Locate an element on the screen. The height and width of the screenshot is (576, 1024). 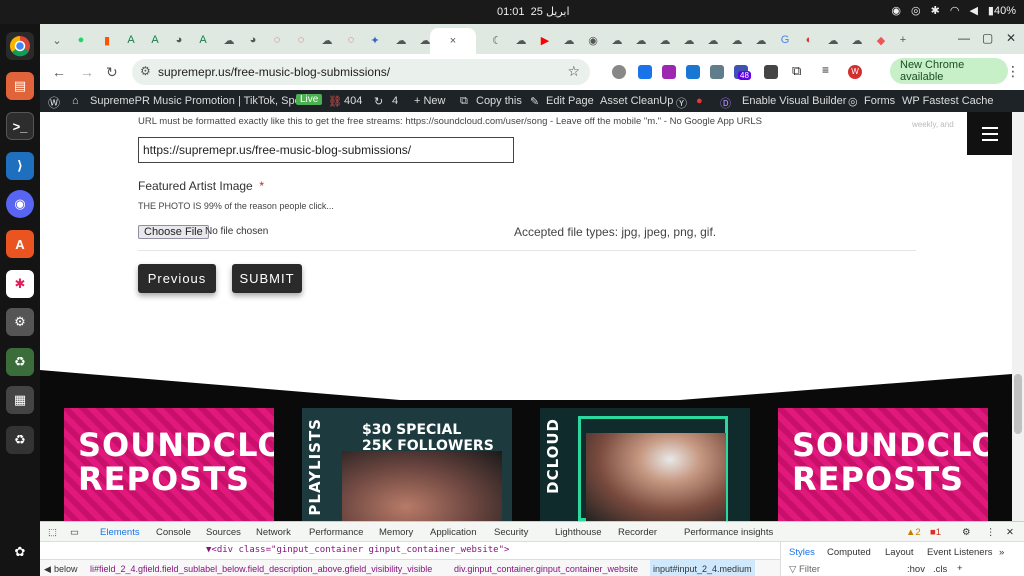
extension-badge-icon: 48 is located at coordinates (742, 72).